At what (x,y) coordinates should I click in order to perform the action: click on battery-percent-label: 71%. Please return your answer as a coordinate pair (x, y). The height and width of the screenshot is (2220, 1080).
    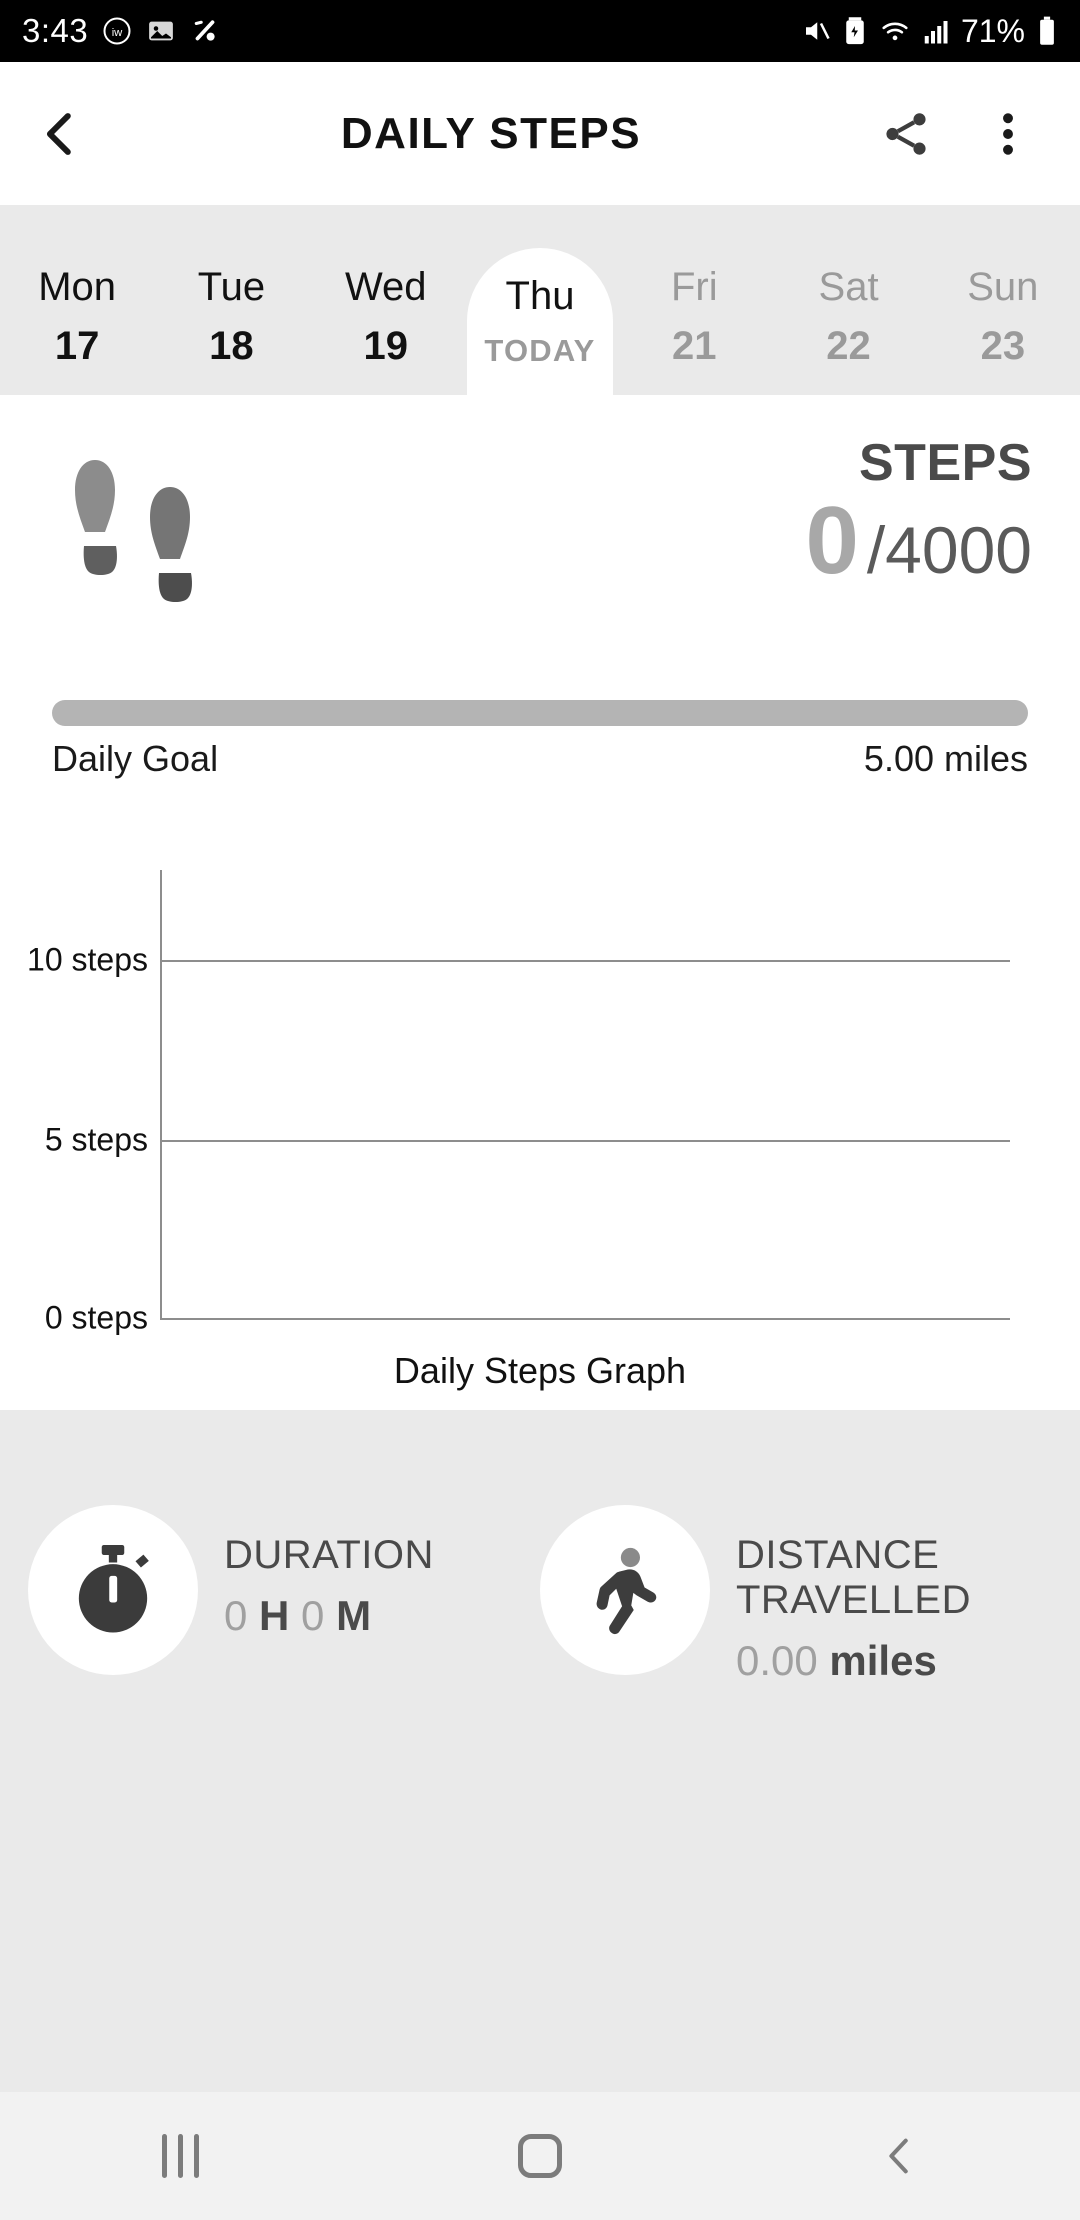
    Looking at the image, I should click on (992, 30).